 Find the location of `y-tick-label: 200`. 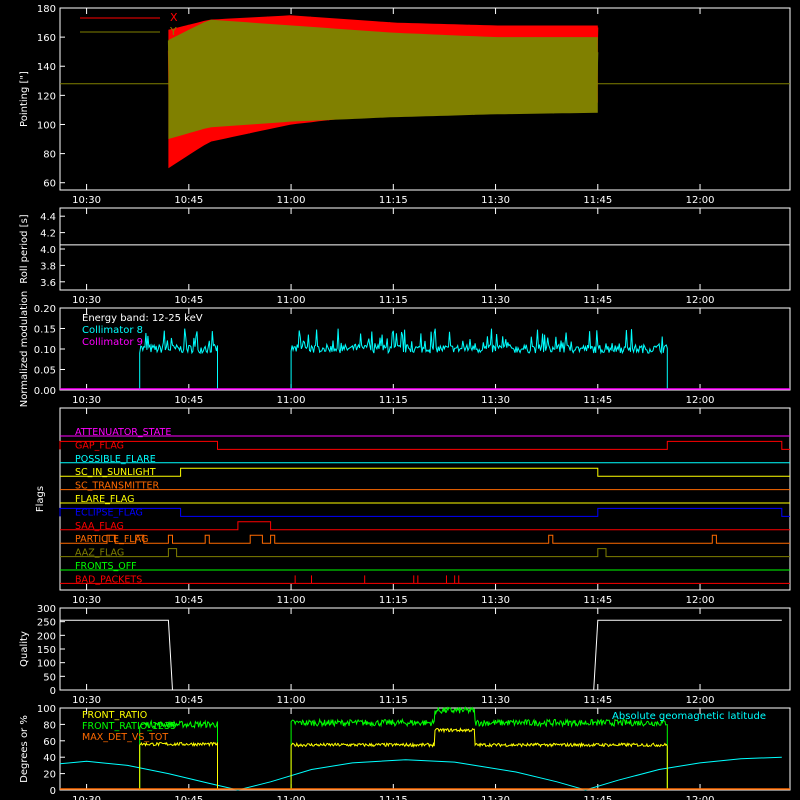

y-tick-label: 200 is located at coordinates (46, 636).